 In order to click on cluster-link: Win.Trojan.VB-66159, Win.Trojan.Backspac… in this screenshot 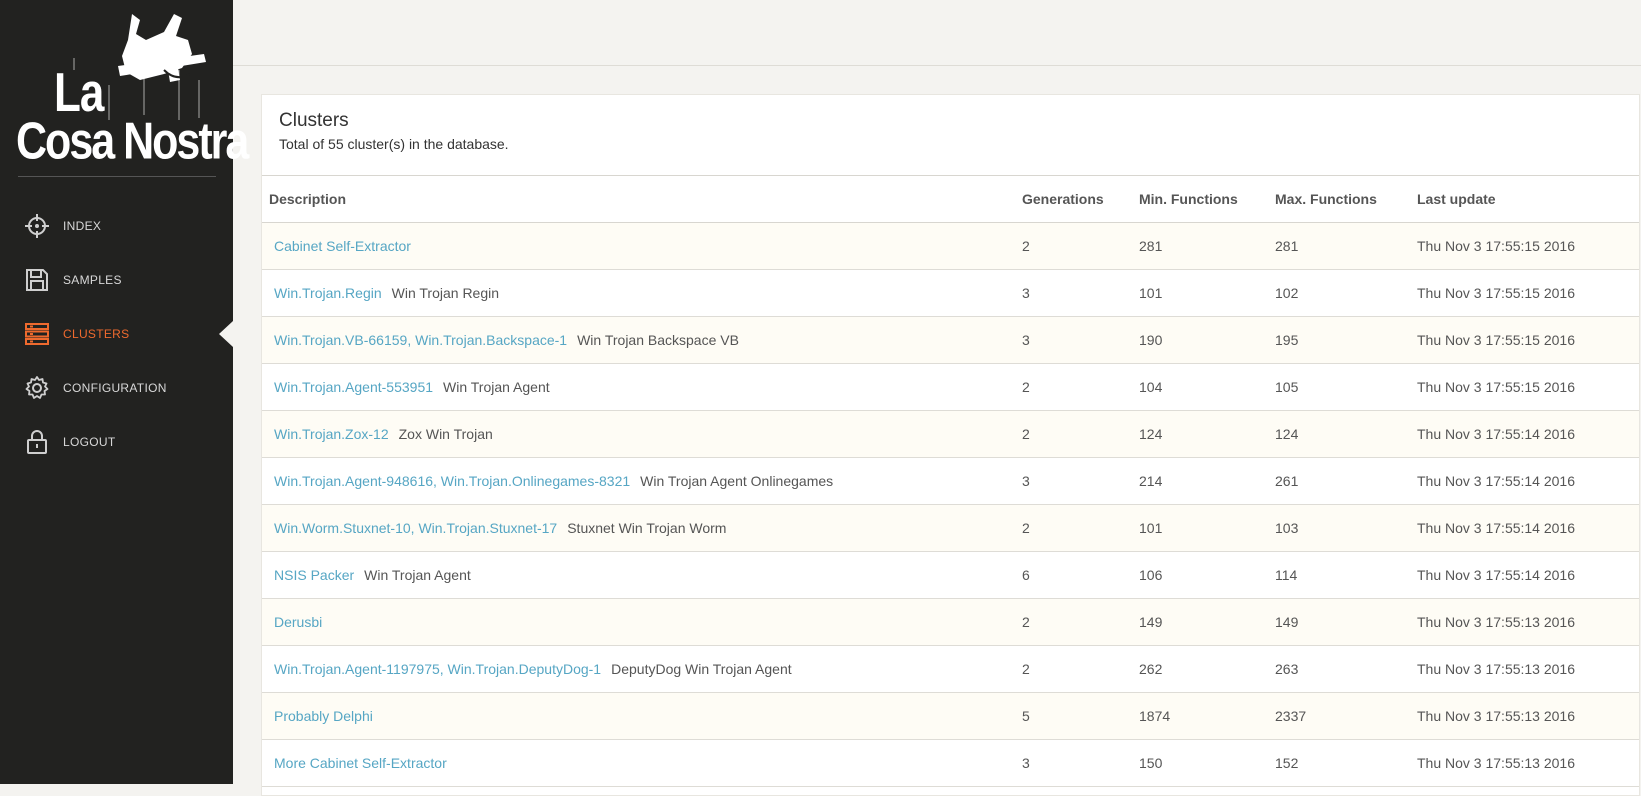, I will do `click(420, 340)`.